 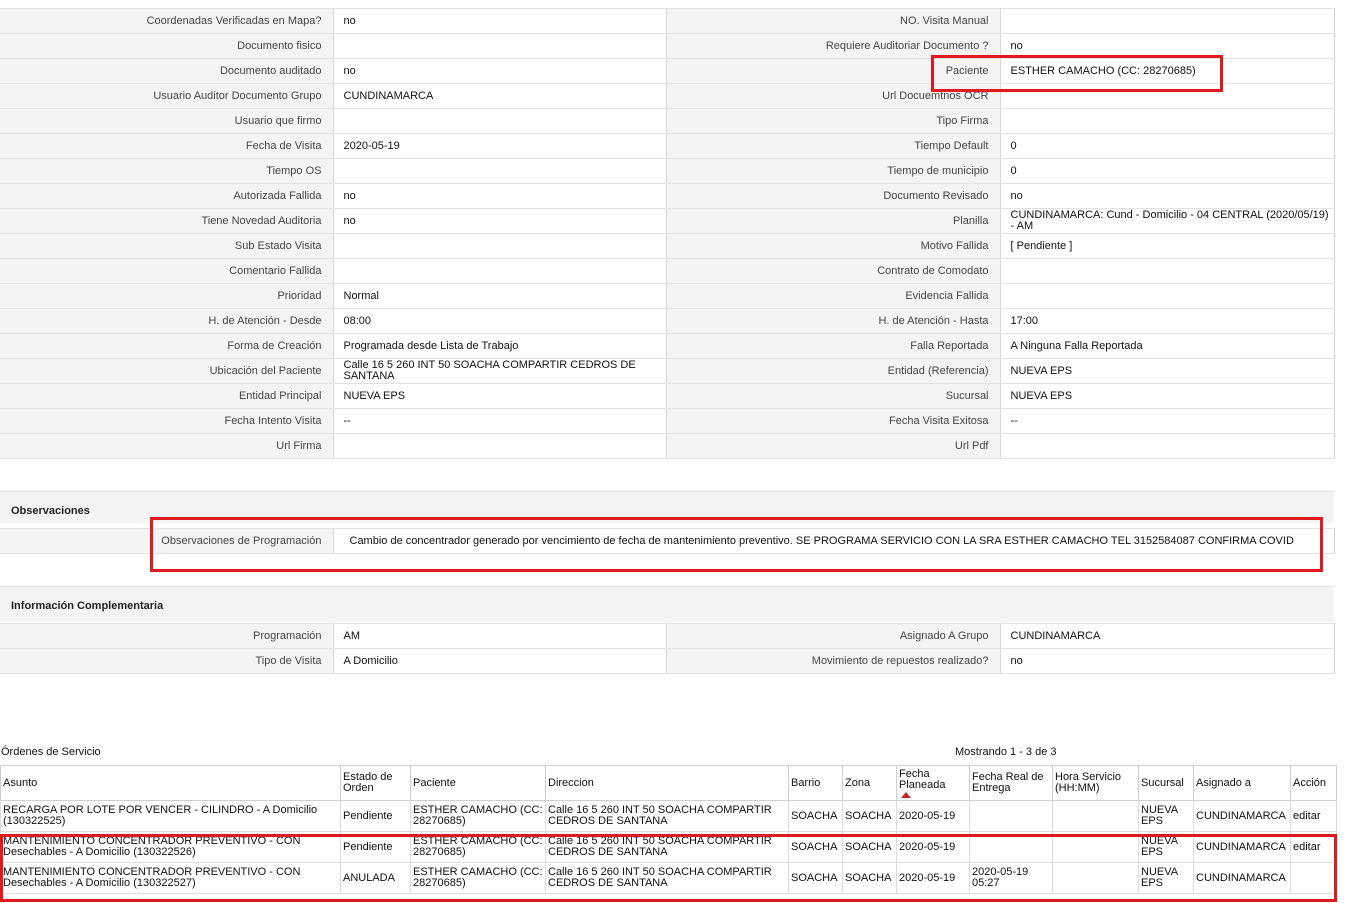 I want to click on order-cell-fecha-real, so click(x=1011, y=847).